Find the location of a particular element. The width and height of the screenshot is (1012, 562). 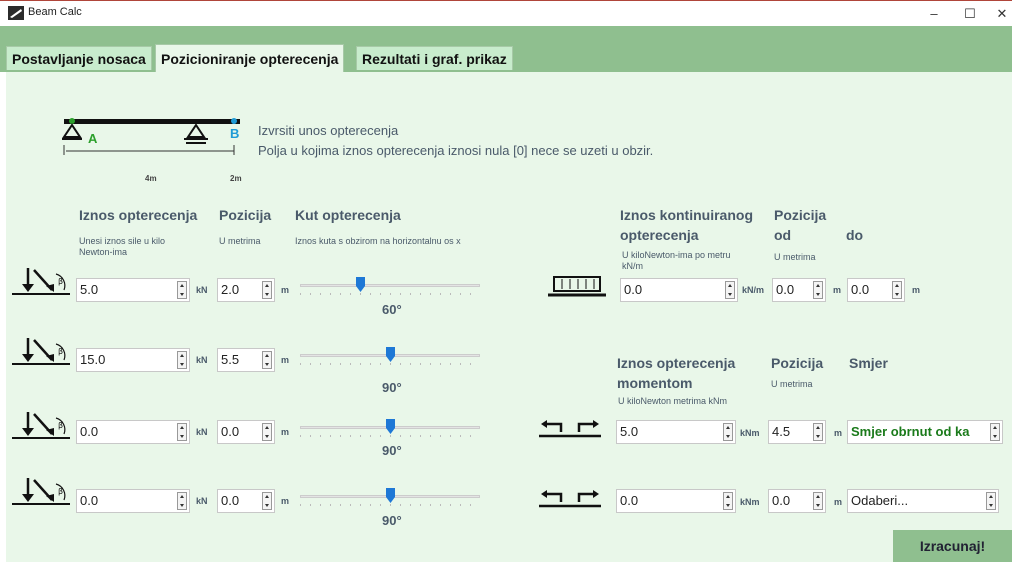

distributed-position-header-1: Pozicija is located at coordinates (800, 215).